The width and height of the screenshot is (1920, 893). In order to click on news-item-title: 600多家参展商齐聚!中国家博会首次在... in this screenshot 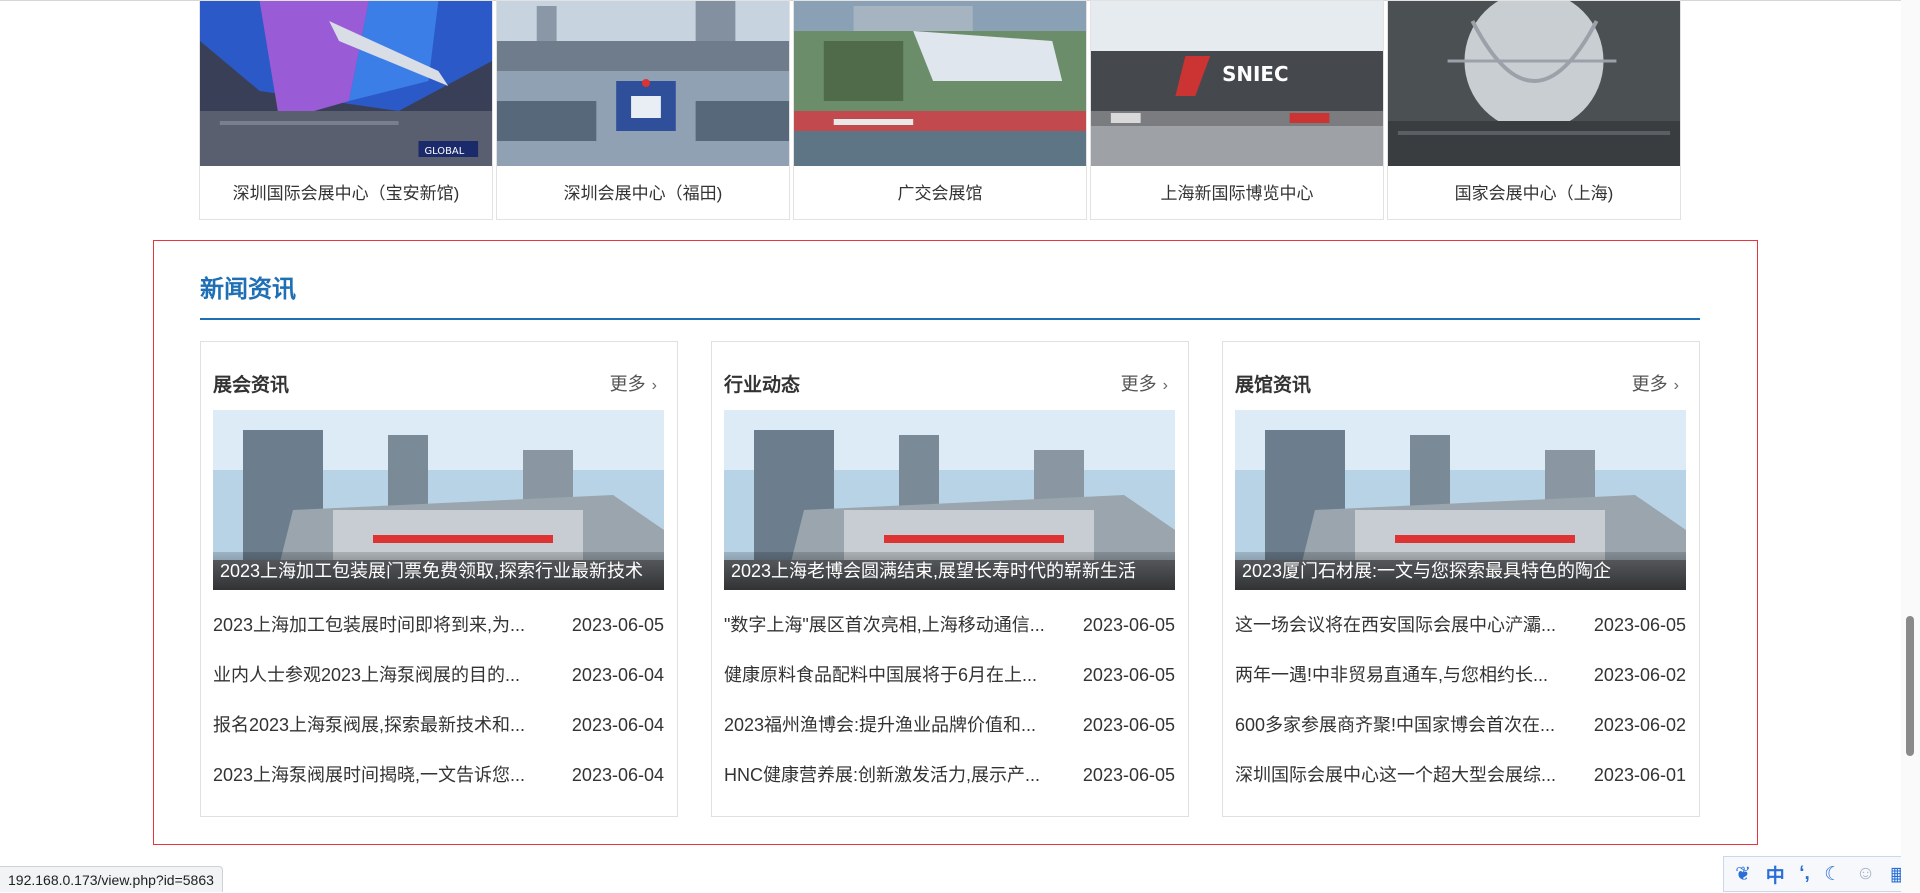, I will do `click(1395, 725)`.